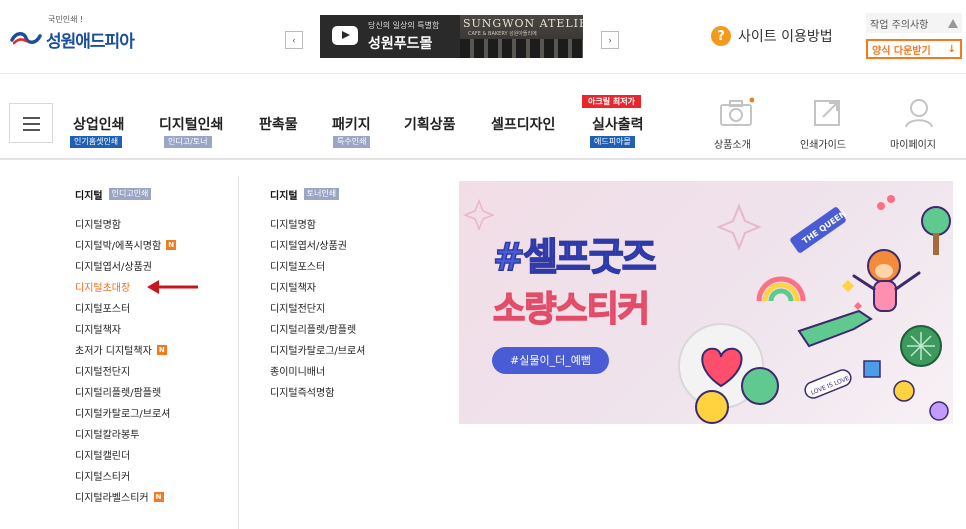  I want to click on menu-item: 디지털즉석명함, so click(317, 391).